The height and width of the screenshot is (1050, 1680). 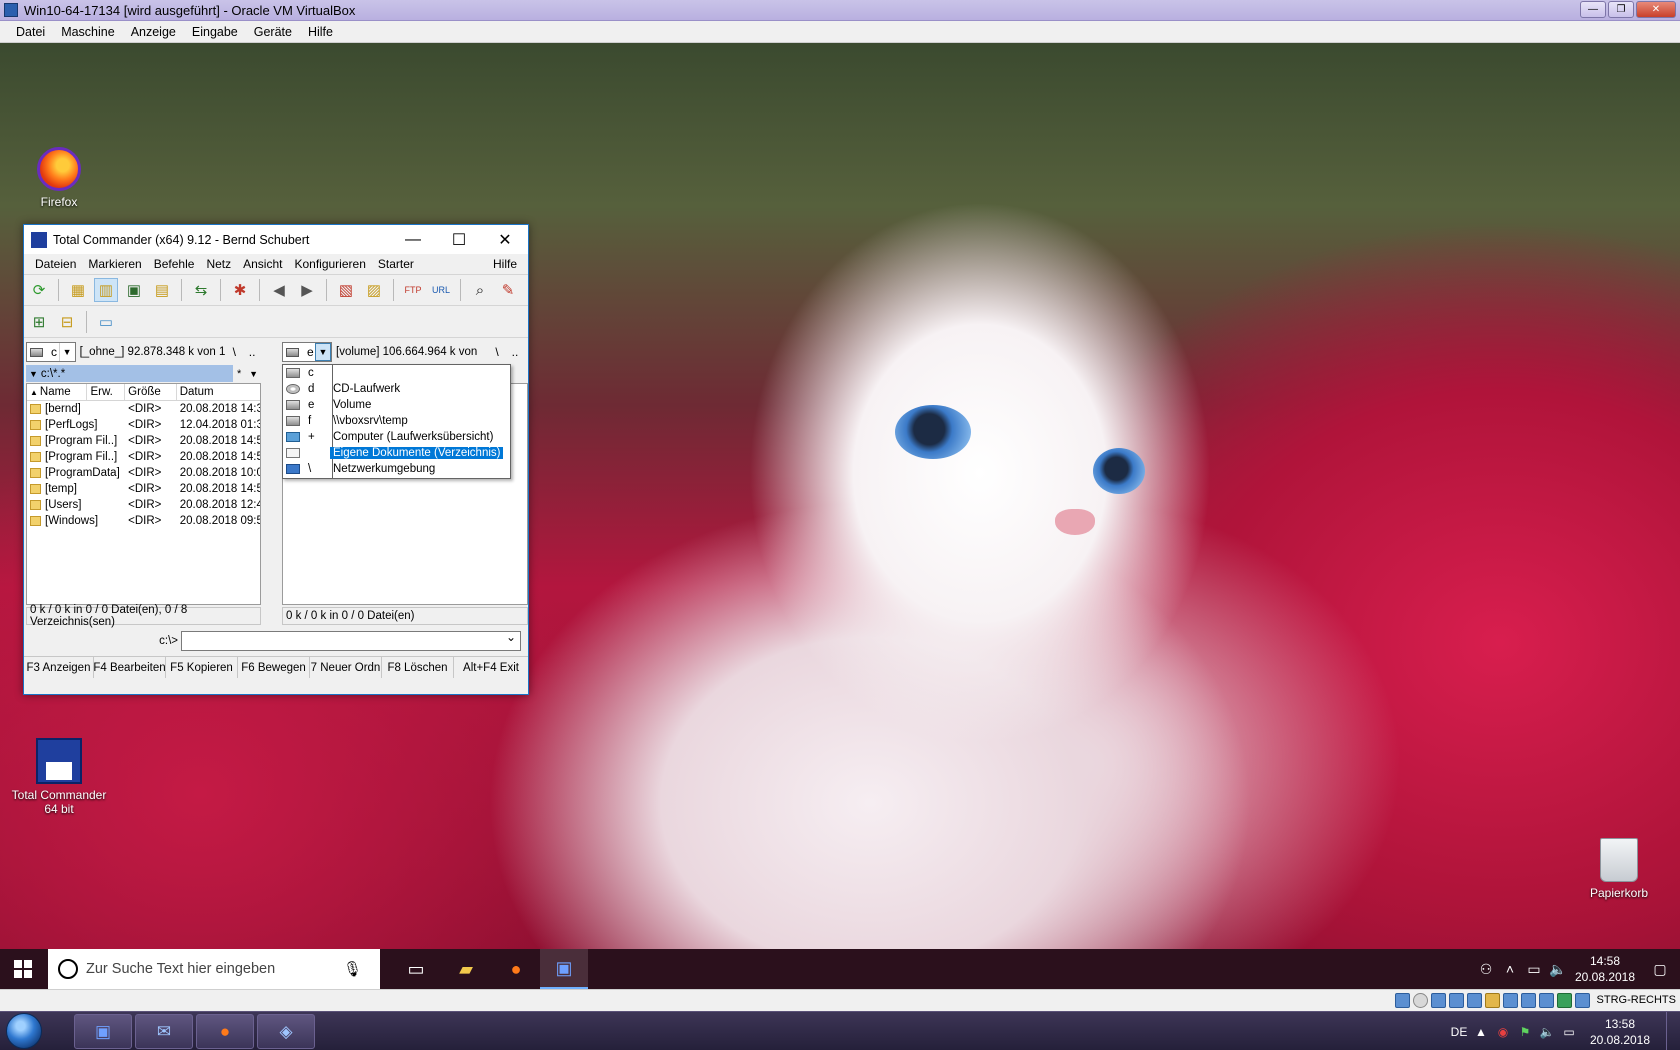 I want to click on mouse-integration-icon, so click(x=1564, y=1000).